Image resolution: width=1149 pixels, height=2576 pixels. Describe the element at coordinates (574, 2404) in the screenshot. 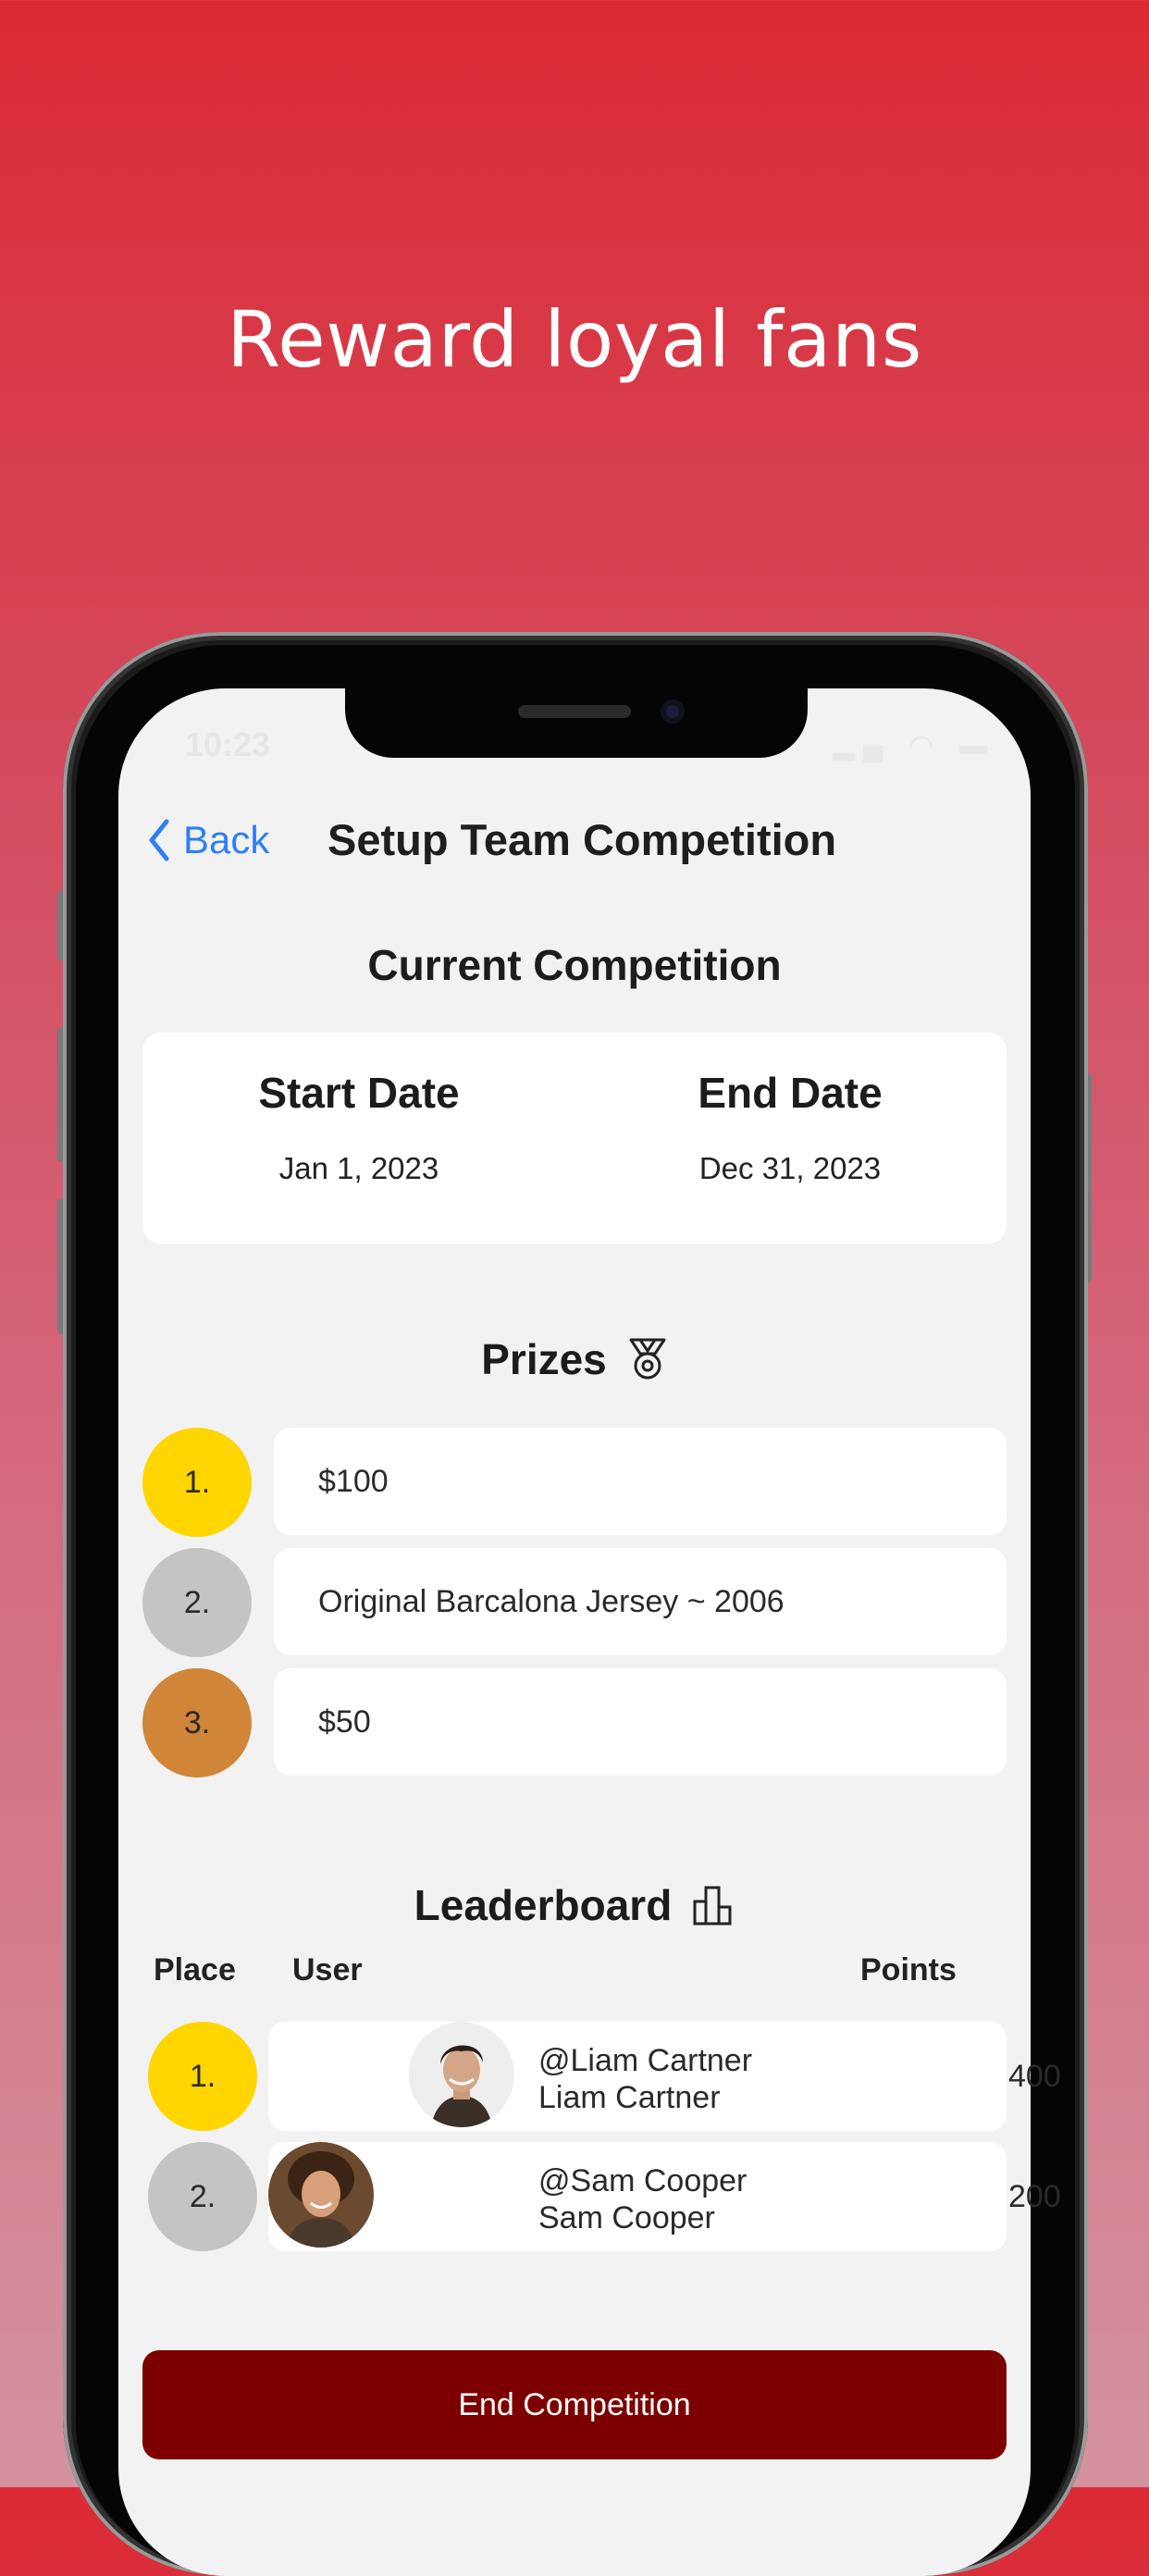

I see `end-competition-button: End Competition` at that location.